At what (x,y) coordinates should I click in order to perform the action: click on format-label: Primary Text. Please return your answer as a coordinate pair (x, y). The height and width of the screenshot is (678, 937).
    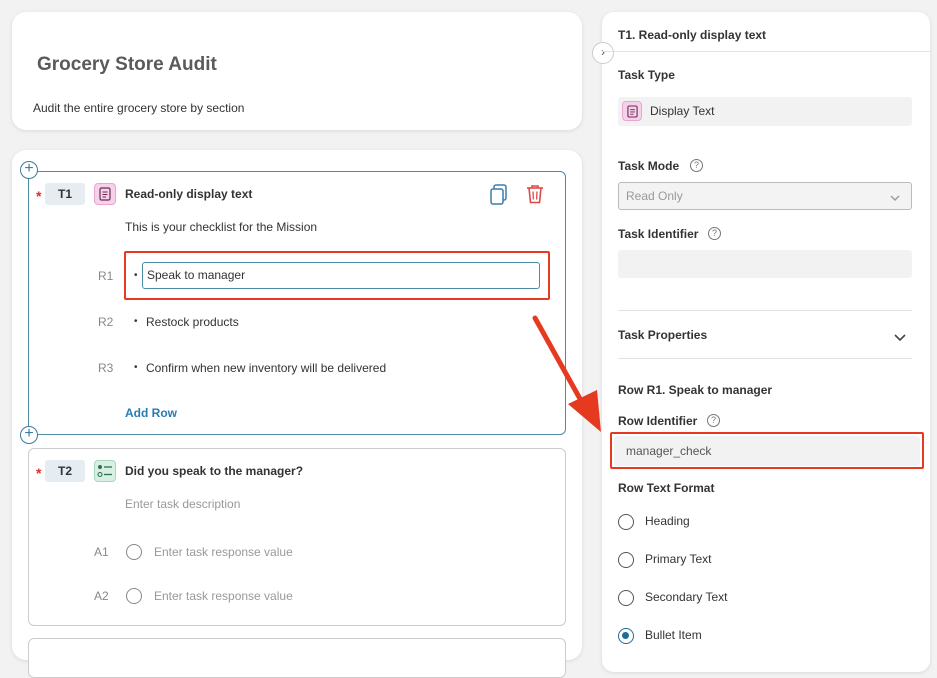
    Looking at the image, I should click on (678, 559).